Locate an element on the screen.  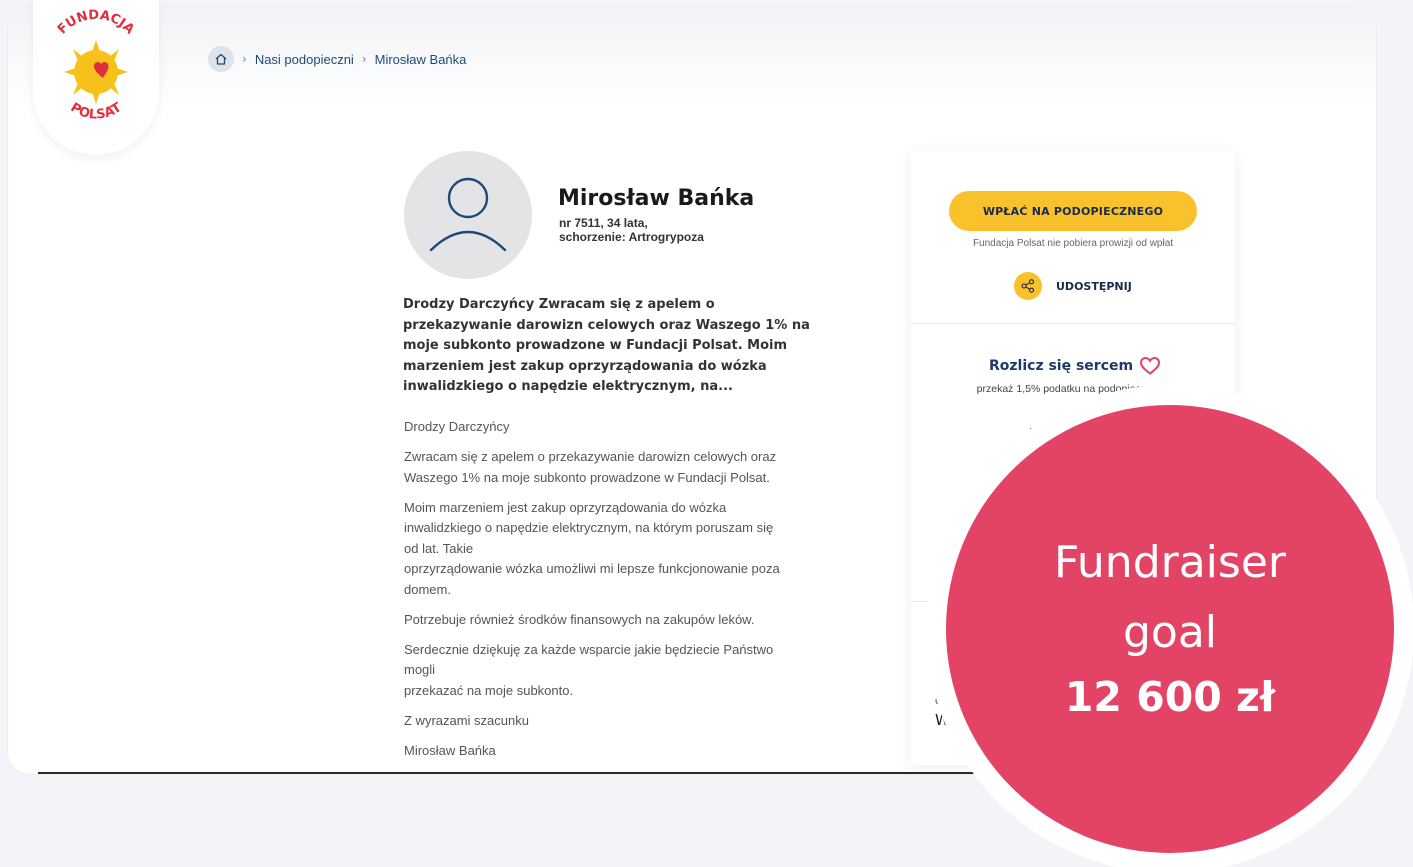
text-line: Z wyrazami szacunku is located at coordinates (466, 720).